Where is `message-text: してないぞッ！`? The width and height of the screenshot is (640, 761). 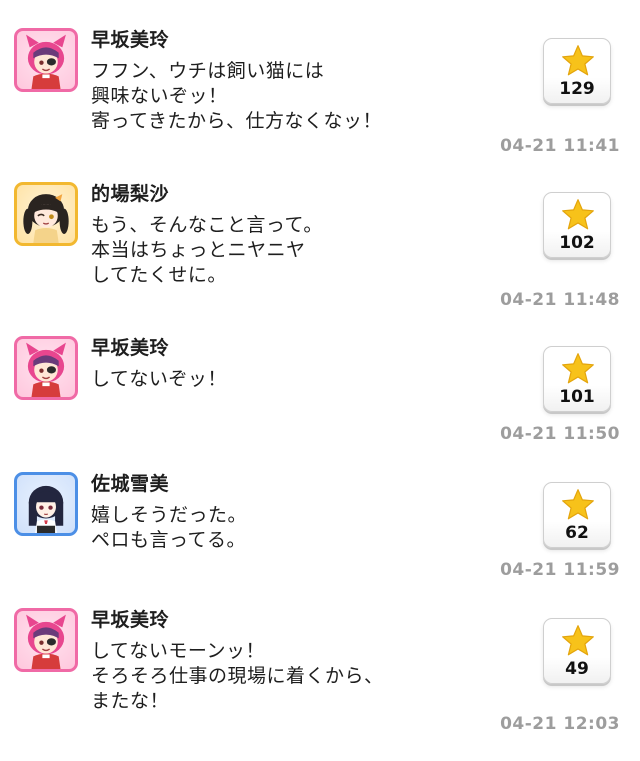
message-text: してないぞッ！ is located at coordinates (159, 379).